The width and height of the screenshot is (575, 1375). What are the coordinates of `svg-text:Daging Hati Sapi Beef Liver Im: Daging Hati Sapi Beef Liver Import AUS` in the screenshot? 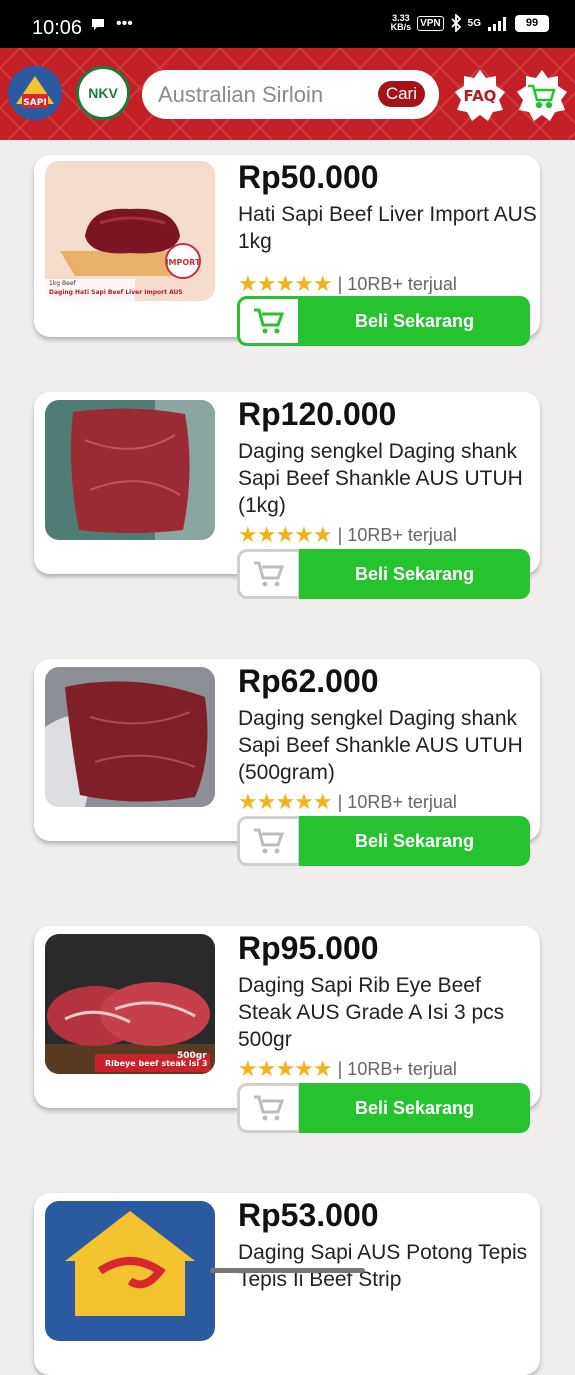 It's located at (116, 292).